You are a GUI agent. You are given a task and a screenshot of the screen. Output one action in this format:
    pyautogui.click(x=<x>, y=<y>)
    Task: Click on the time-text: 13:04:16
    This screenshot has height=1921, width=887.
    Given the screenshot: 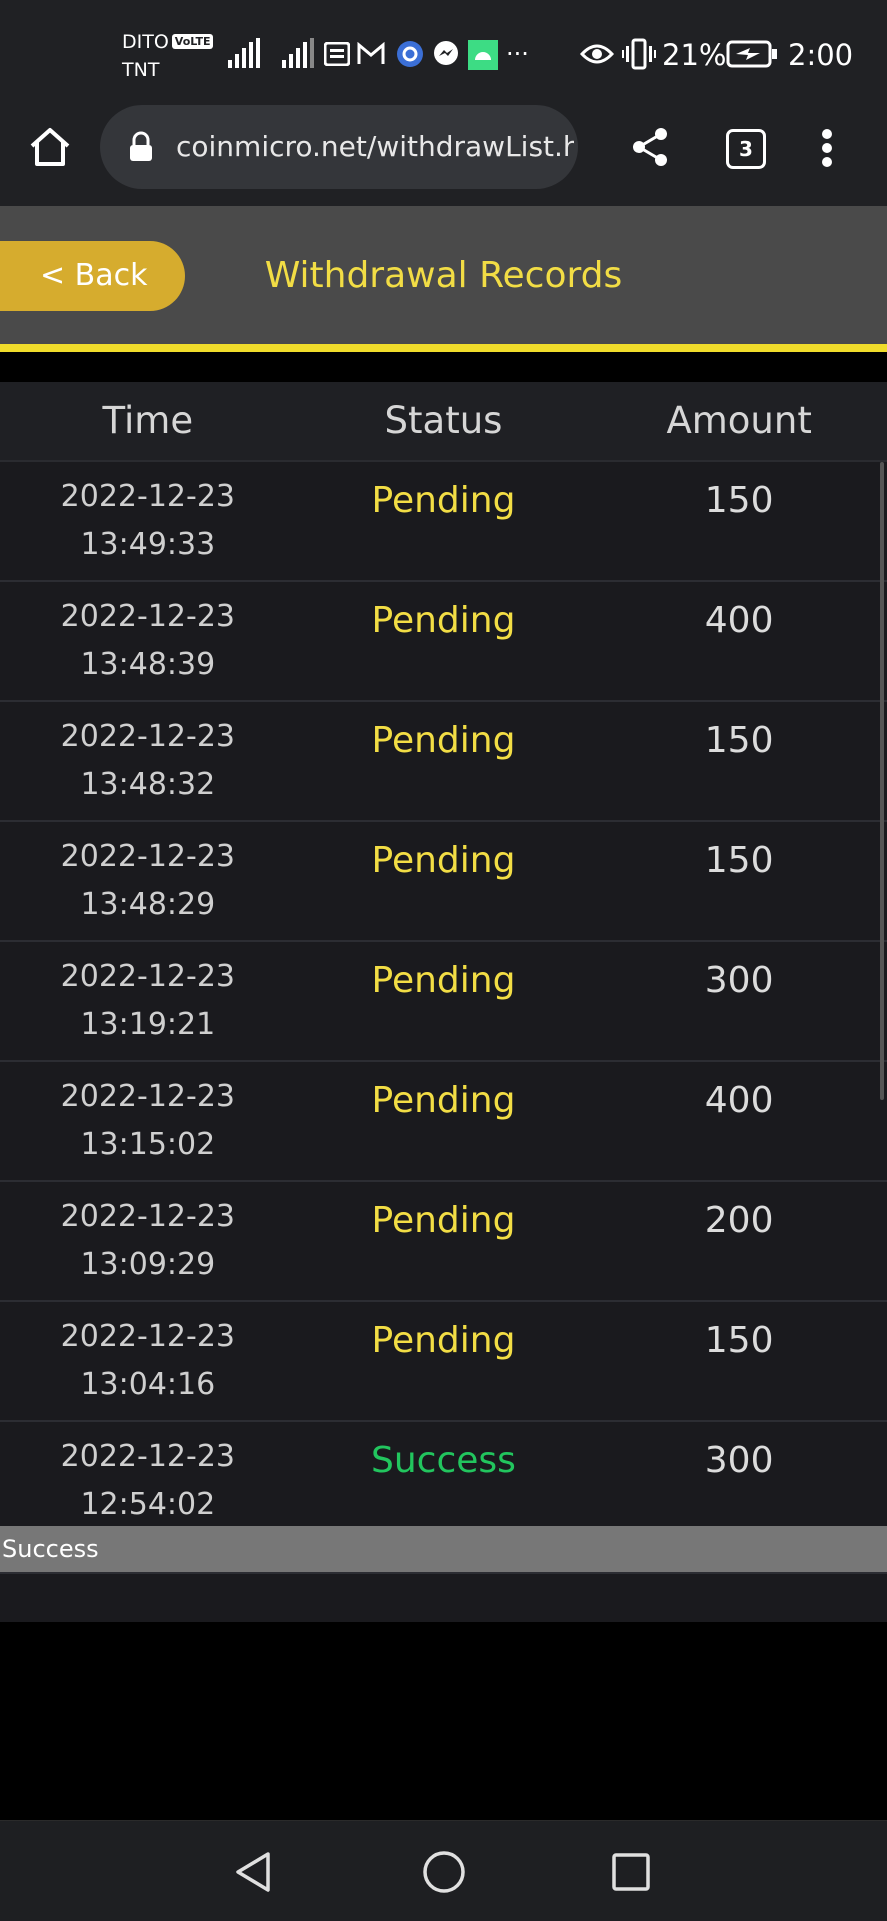 What is the action you would take?
    pyautogui.click(x=148, y=1384)
    